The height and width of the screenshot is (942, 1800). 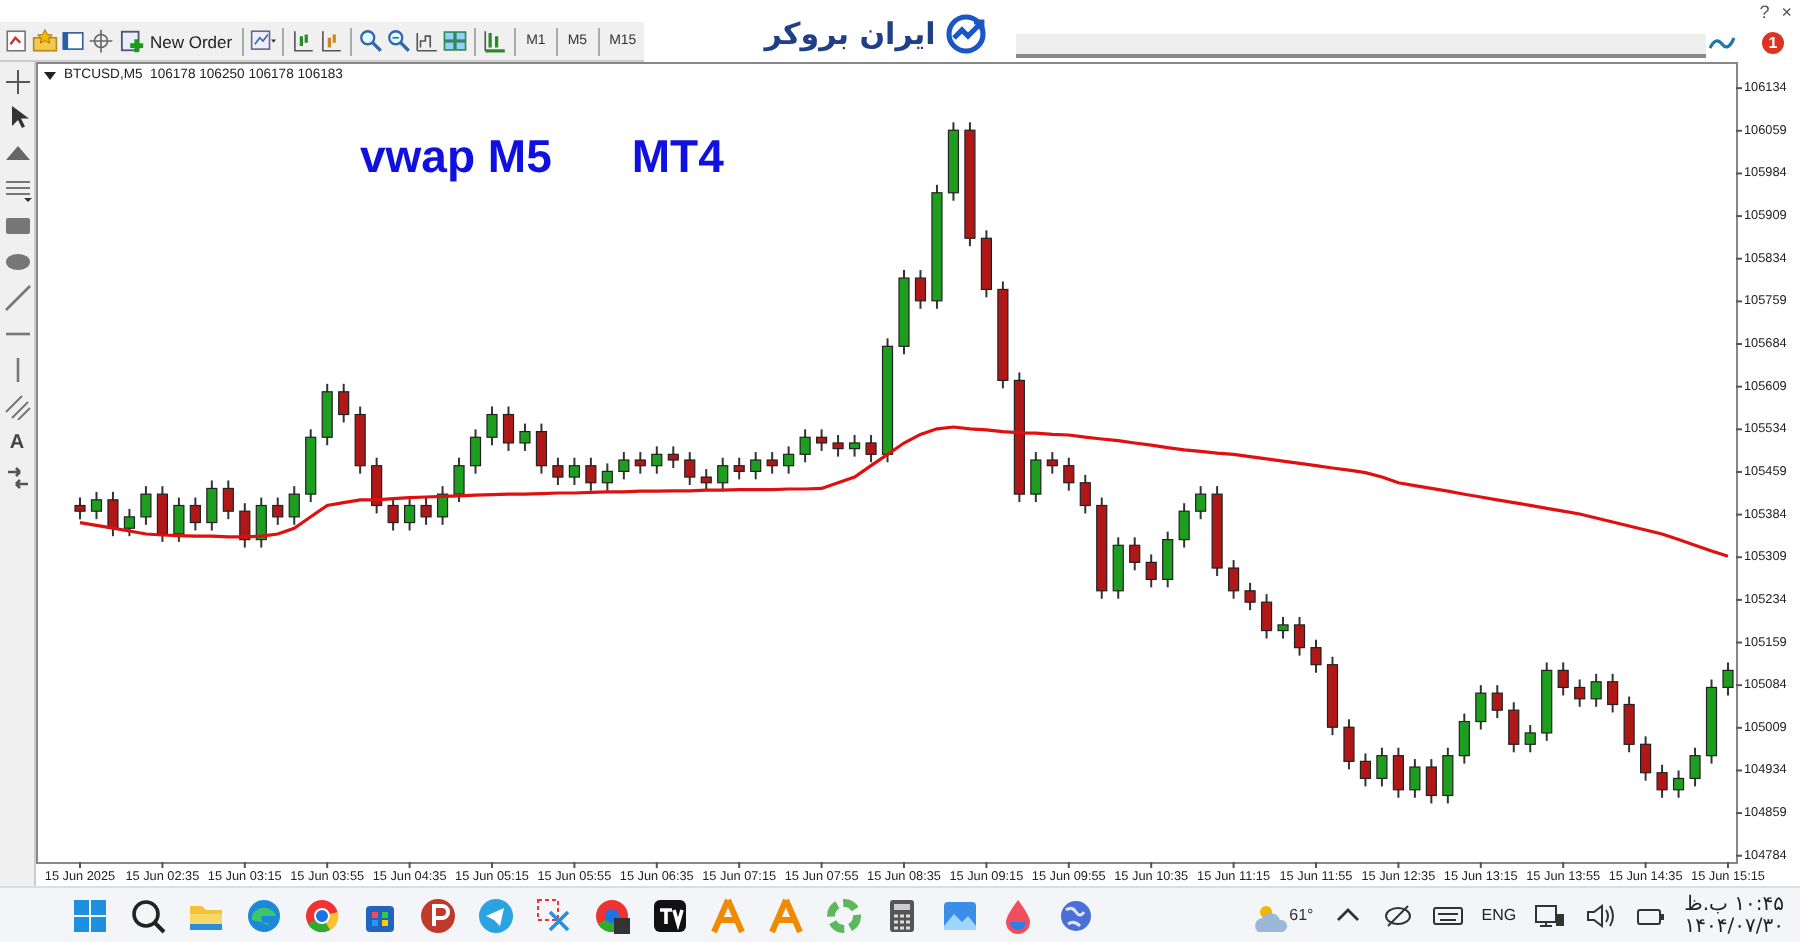 I want to click on tv-app-icon, so click(x=670, y=915).